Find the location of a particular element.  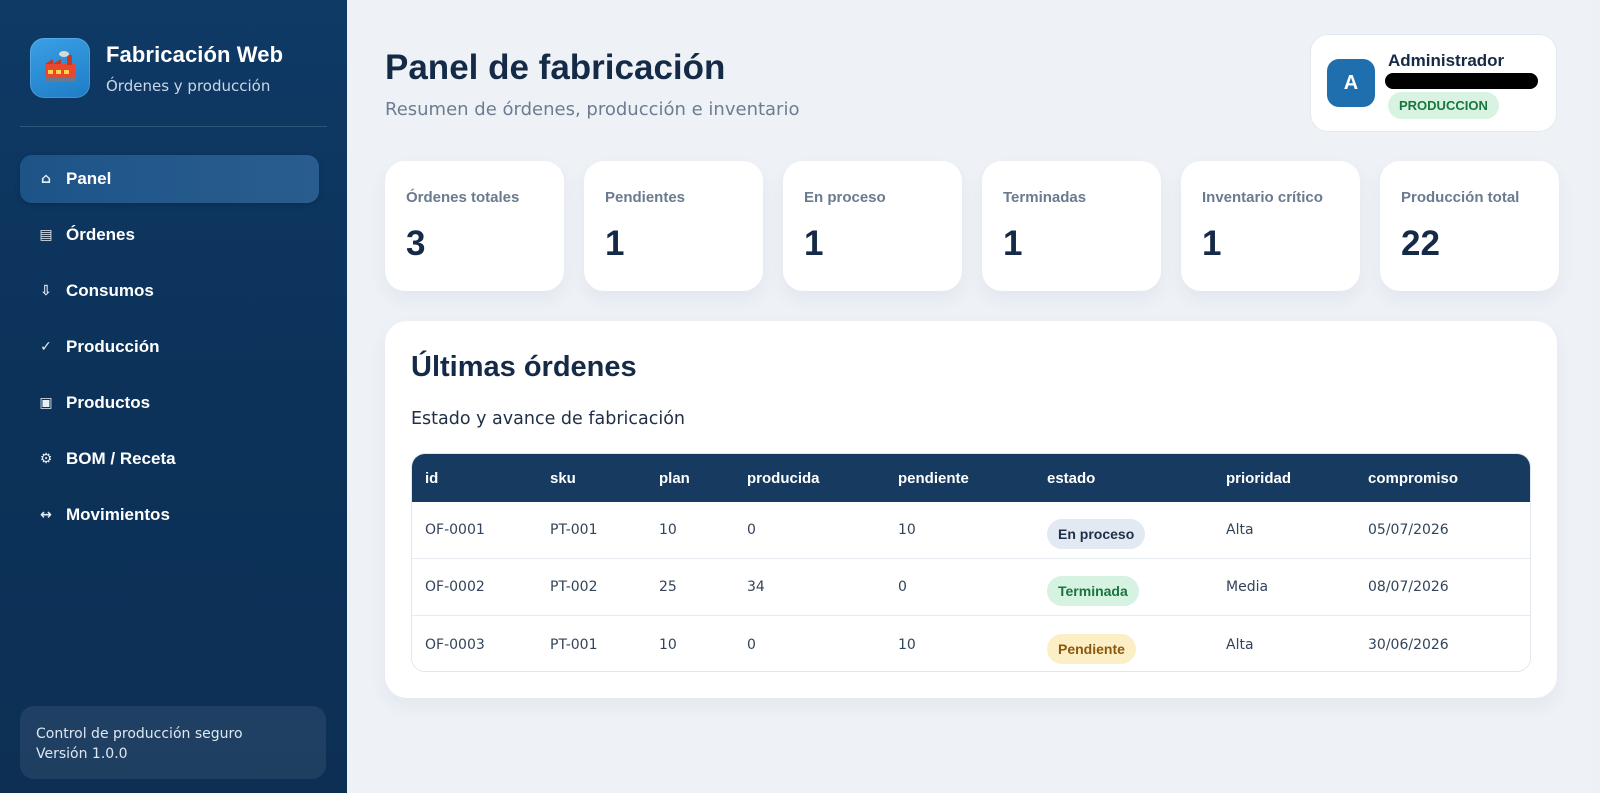

status-badge: Terminada is located at coordinates (1093, 591).